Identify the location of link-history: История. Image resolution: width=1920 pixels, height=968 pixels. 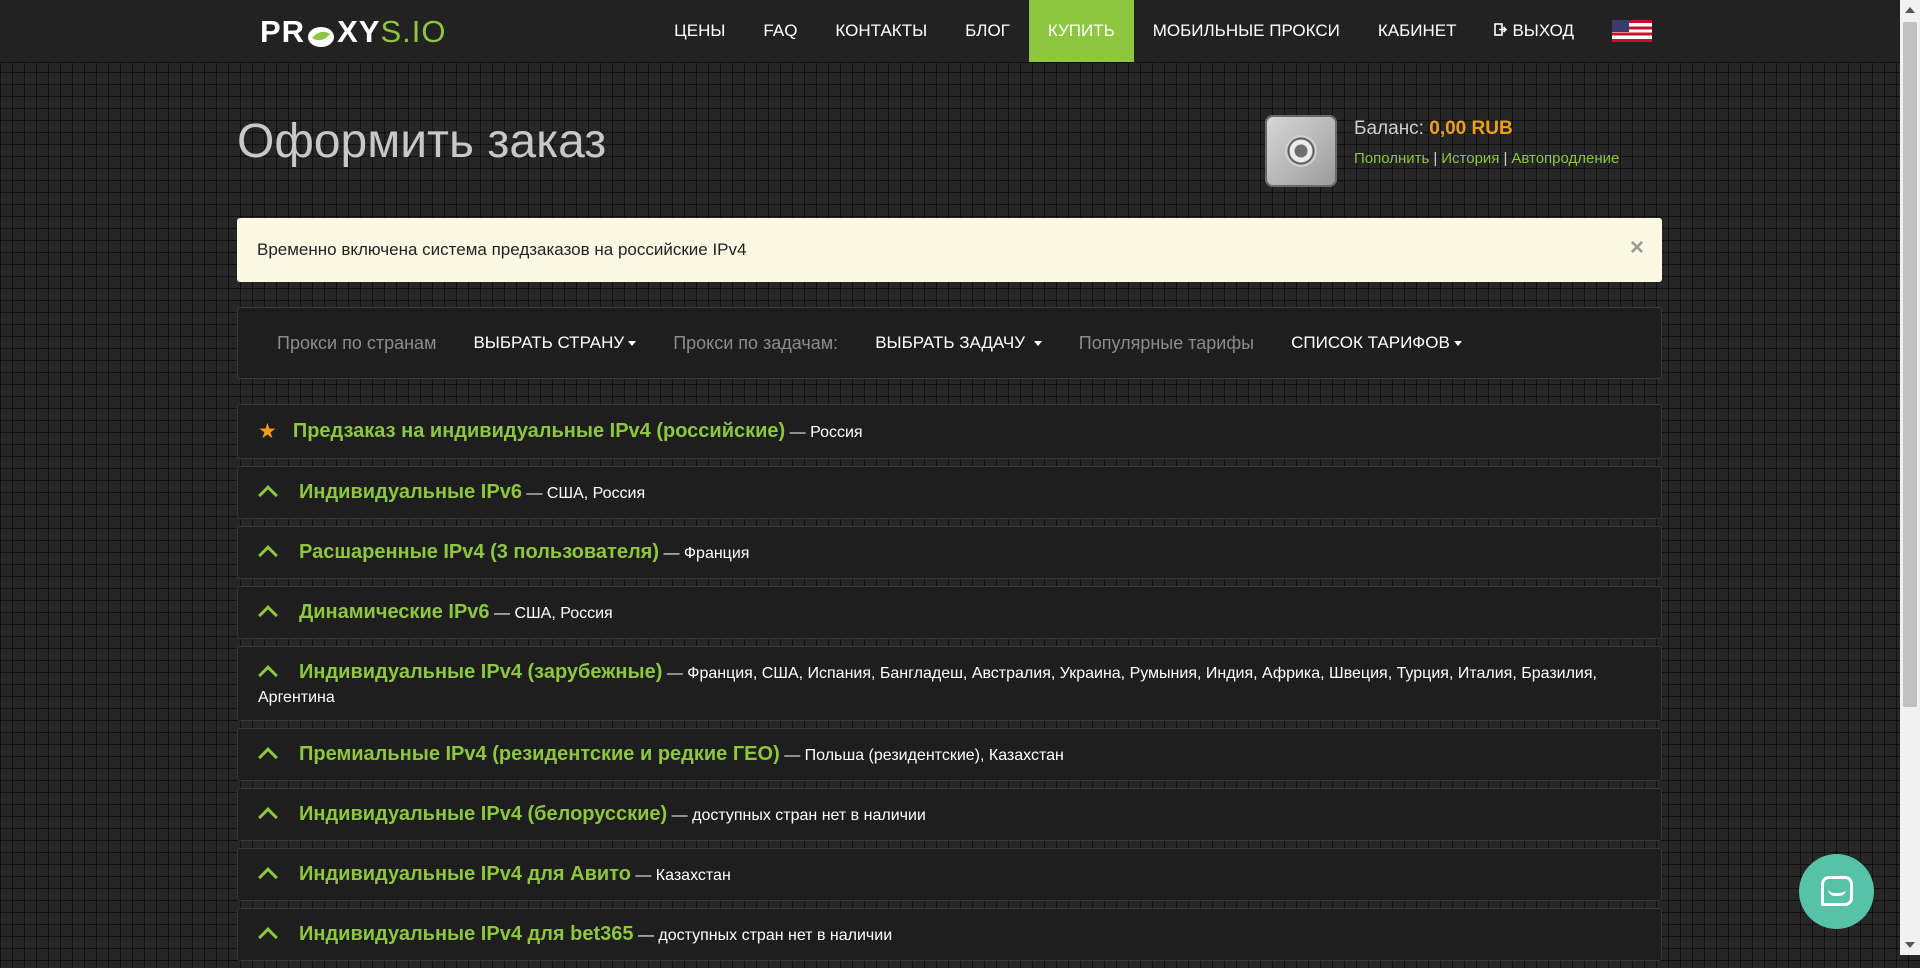
(1470, 158).